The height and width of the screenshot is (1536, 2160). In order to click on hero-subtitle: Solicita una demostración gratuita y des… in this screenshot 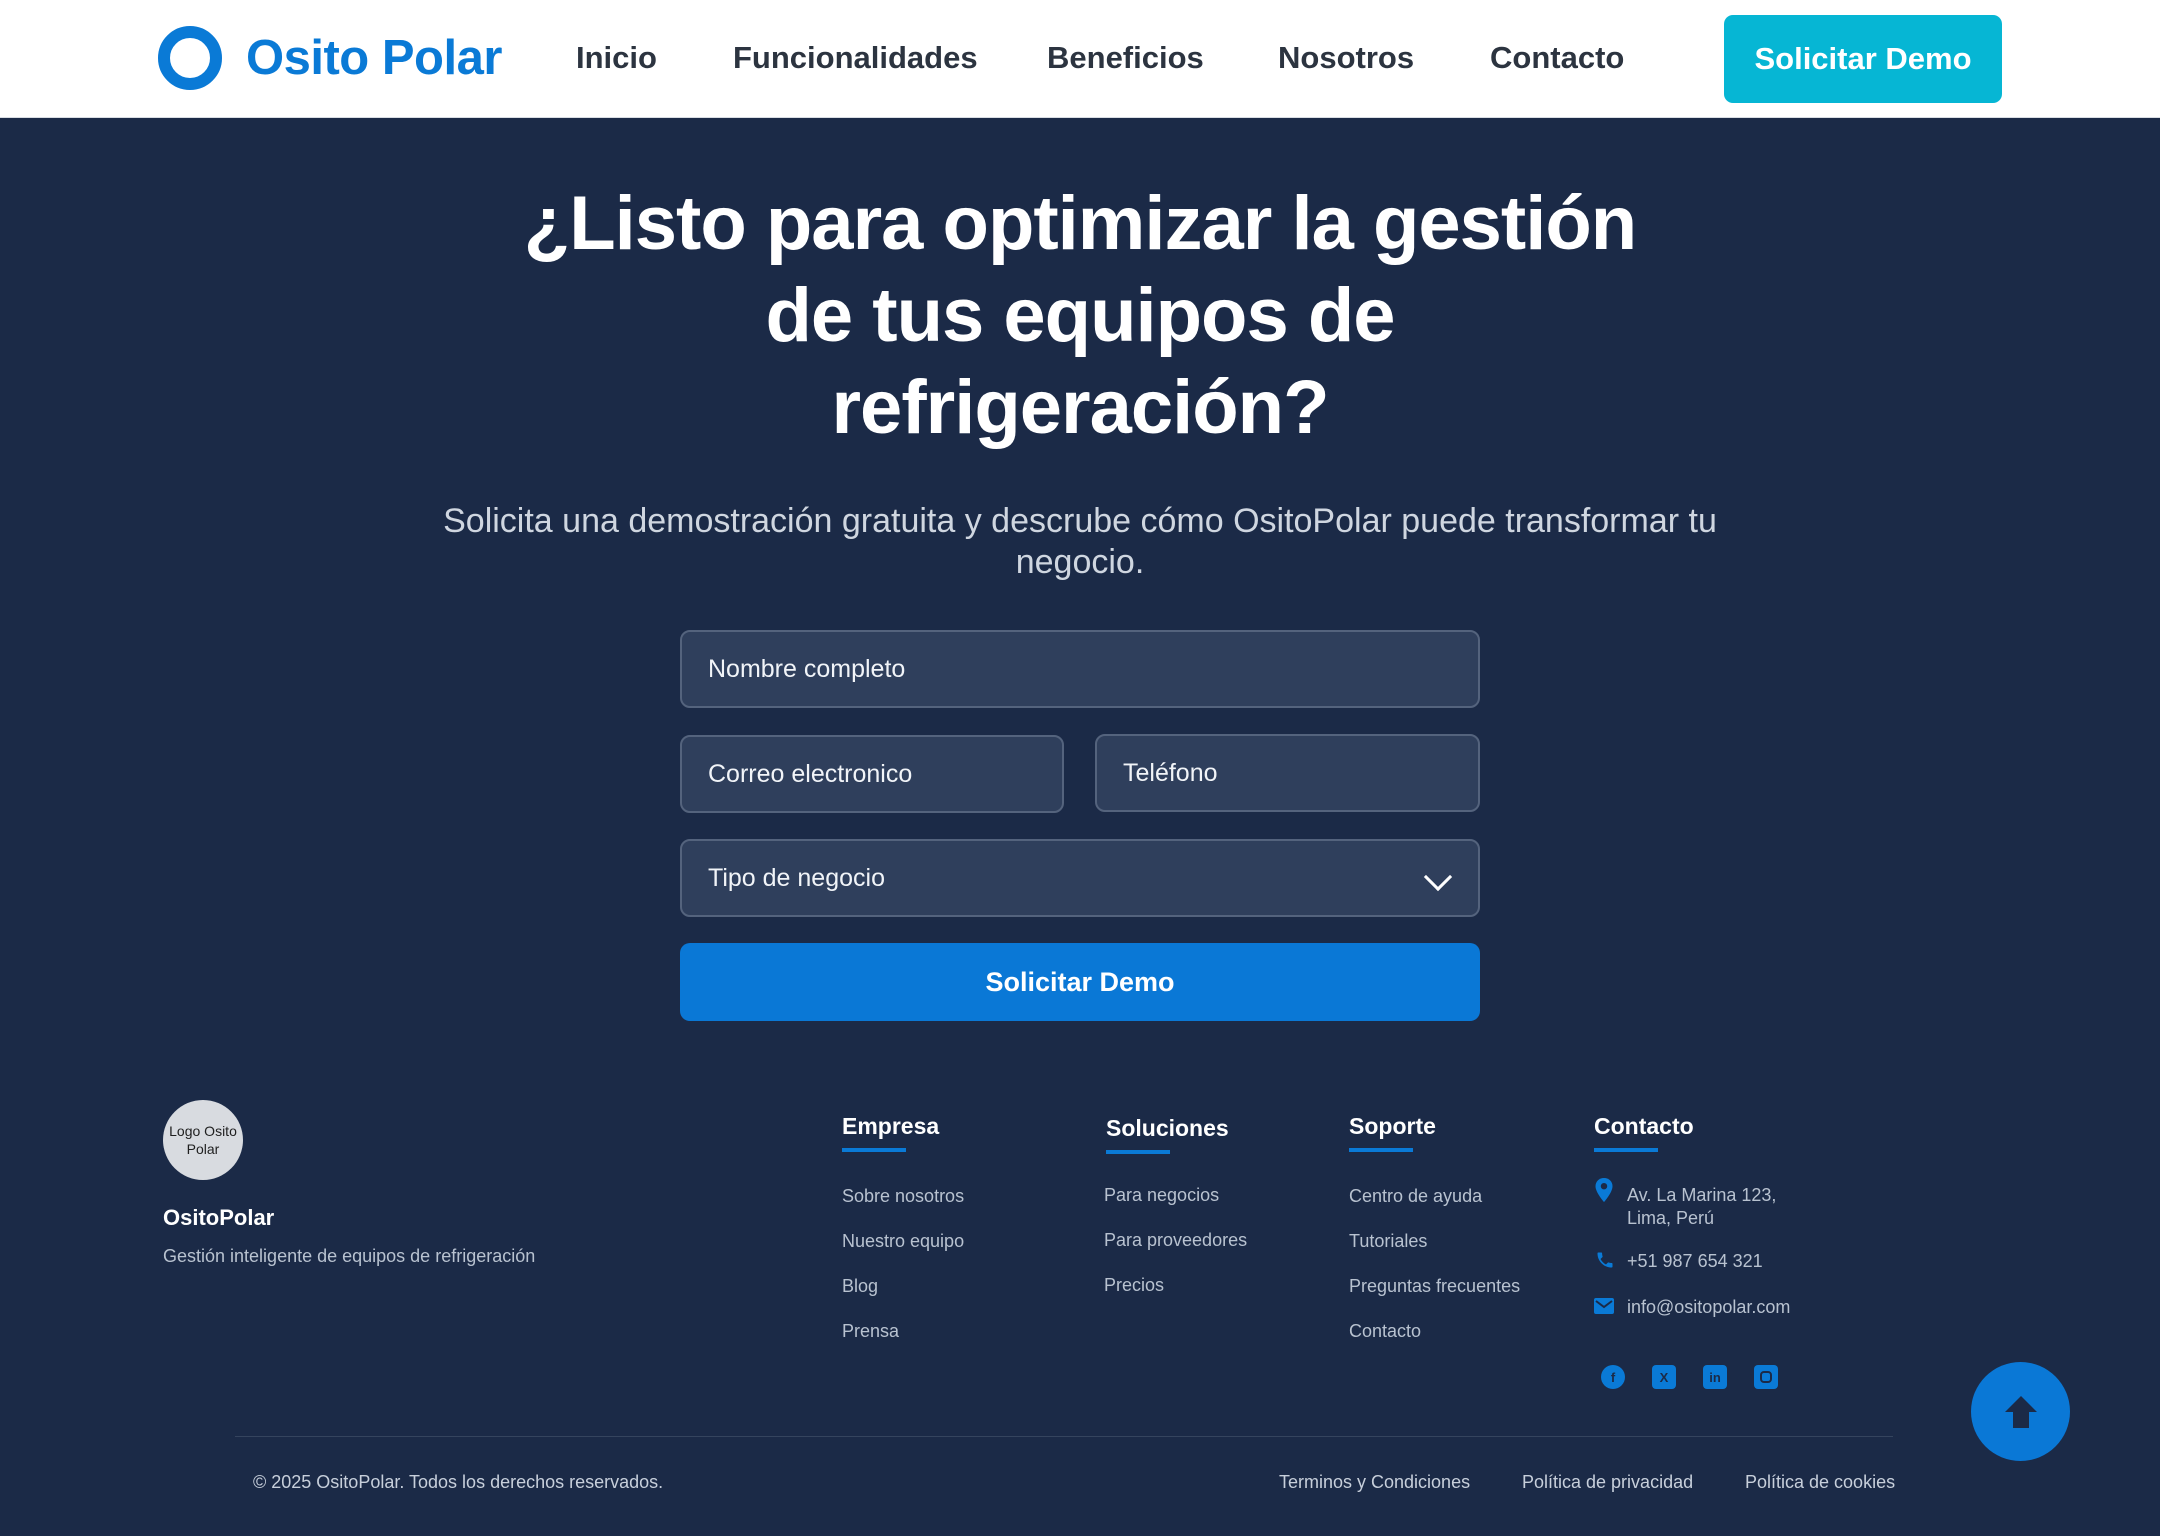, I will do `click(1080, 541)`.